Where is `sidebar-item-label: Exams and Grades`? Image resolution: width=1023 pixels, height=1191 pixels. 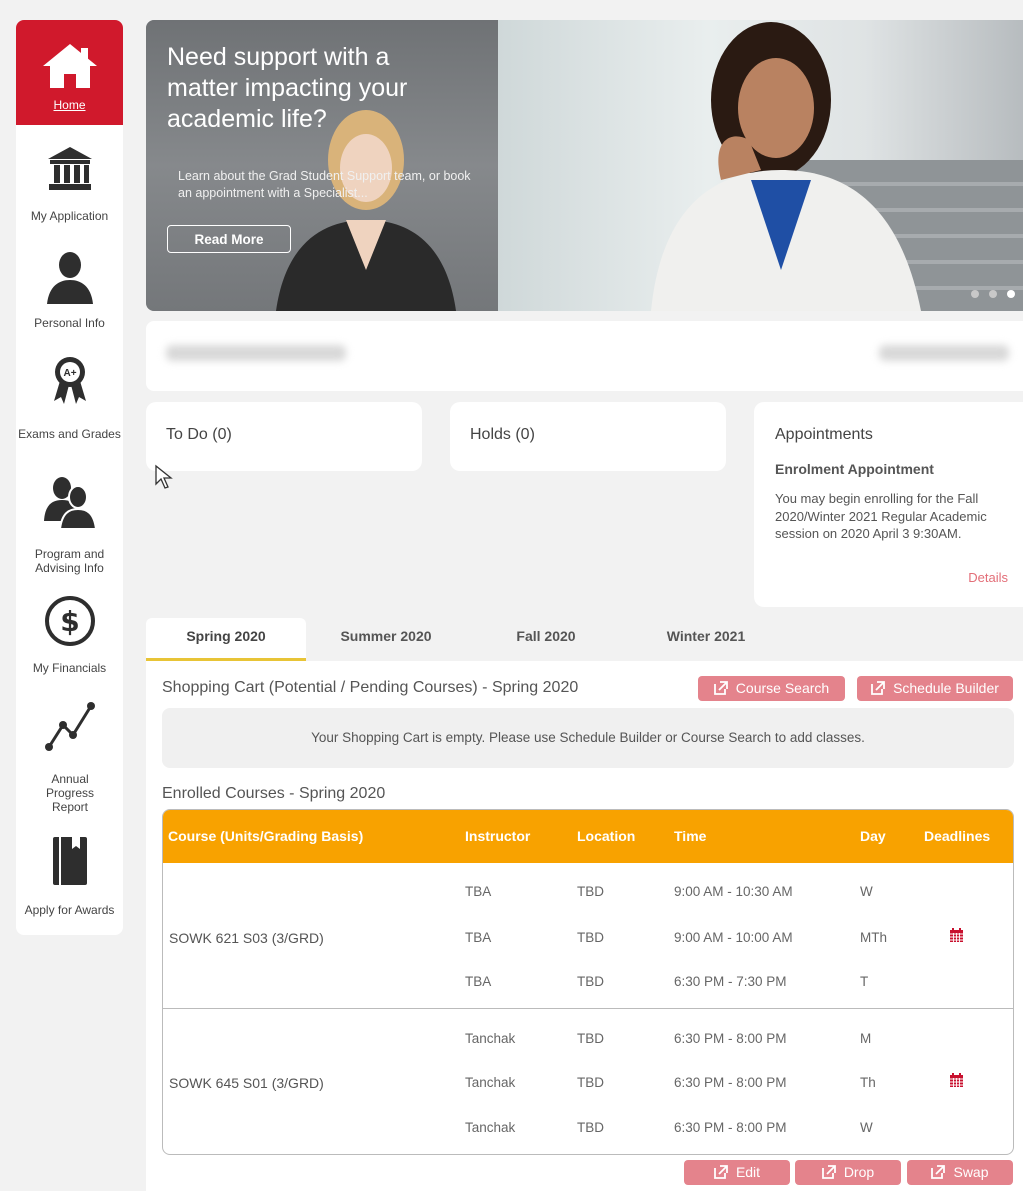 sidebar-item-label: Exams and Grades is located at coordinates (69, 434).